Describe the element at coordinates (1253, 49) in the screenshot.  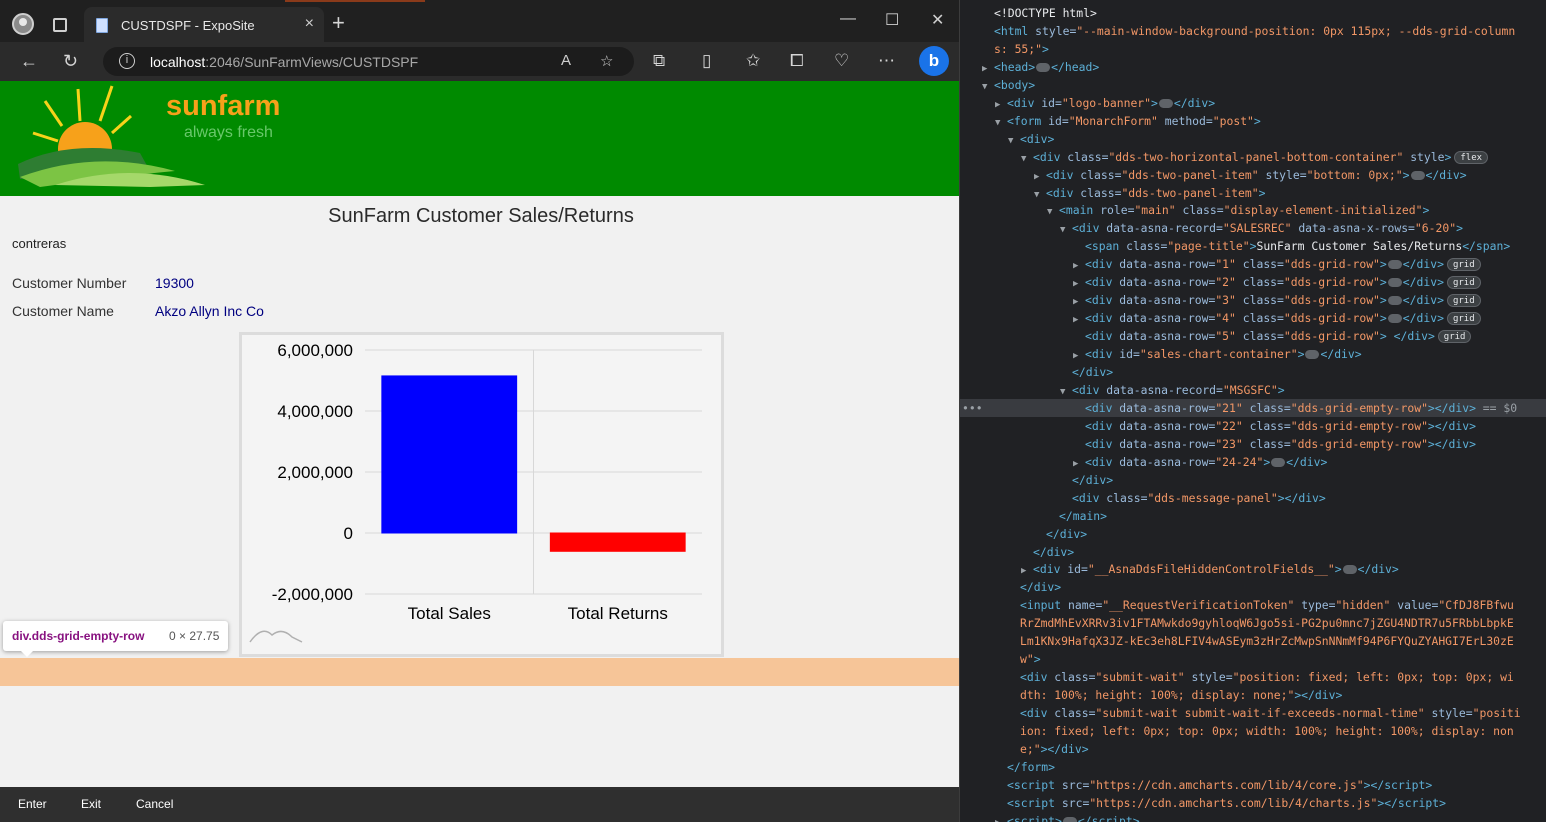
I see `dom-tree-node: s: 55;">` at that location.